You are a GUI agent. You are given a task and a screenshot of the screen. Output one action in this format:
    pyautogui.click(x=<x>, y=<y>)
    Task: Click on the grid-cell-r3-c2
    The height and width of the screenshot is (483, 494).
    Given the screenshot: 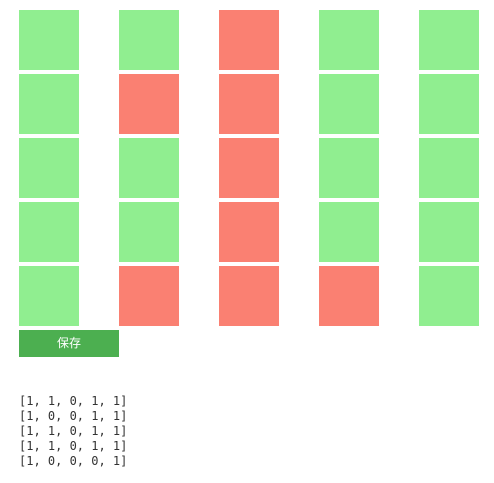 What is the action you would take?
    pyautogui.click(x=149, y=168)
    